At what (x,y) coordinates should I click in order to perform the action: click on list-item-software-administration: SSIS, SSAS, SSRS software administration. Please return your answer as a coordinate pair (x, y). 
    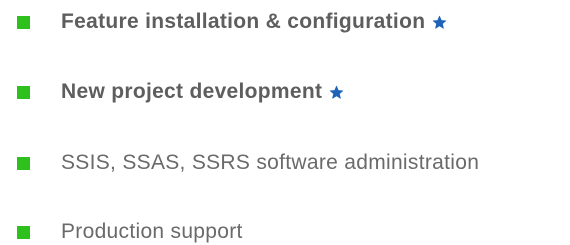
    Looking at the image, I should click on (248, 163).